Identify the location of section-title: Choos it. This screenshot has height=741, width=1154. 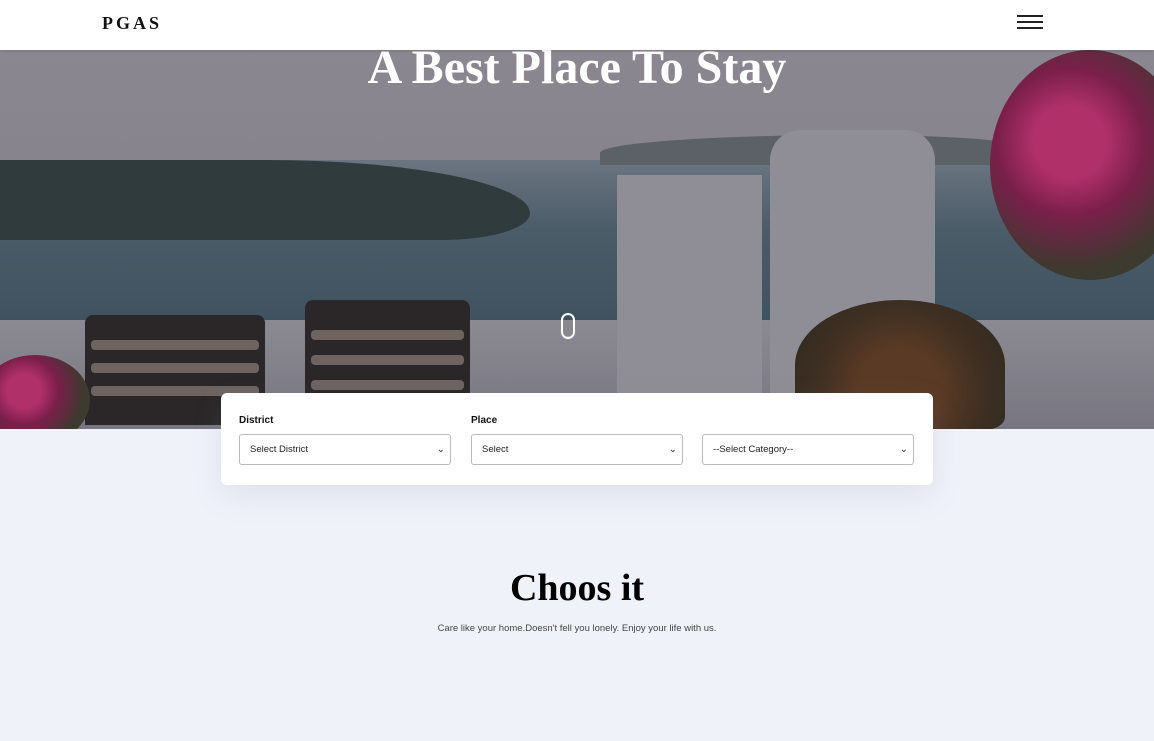
(577, 588).